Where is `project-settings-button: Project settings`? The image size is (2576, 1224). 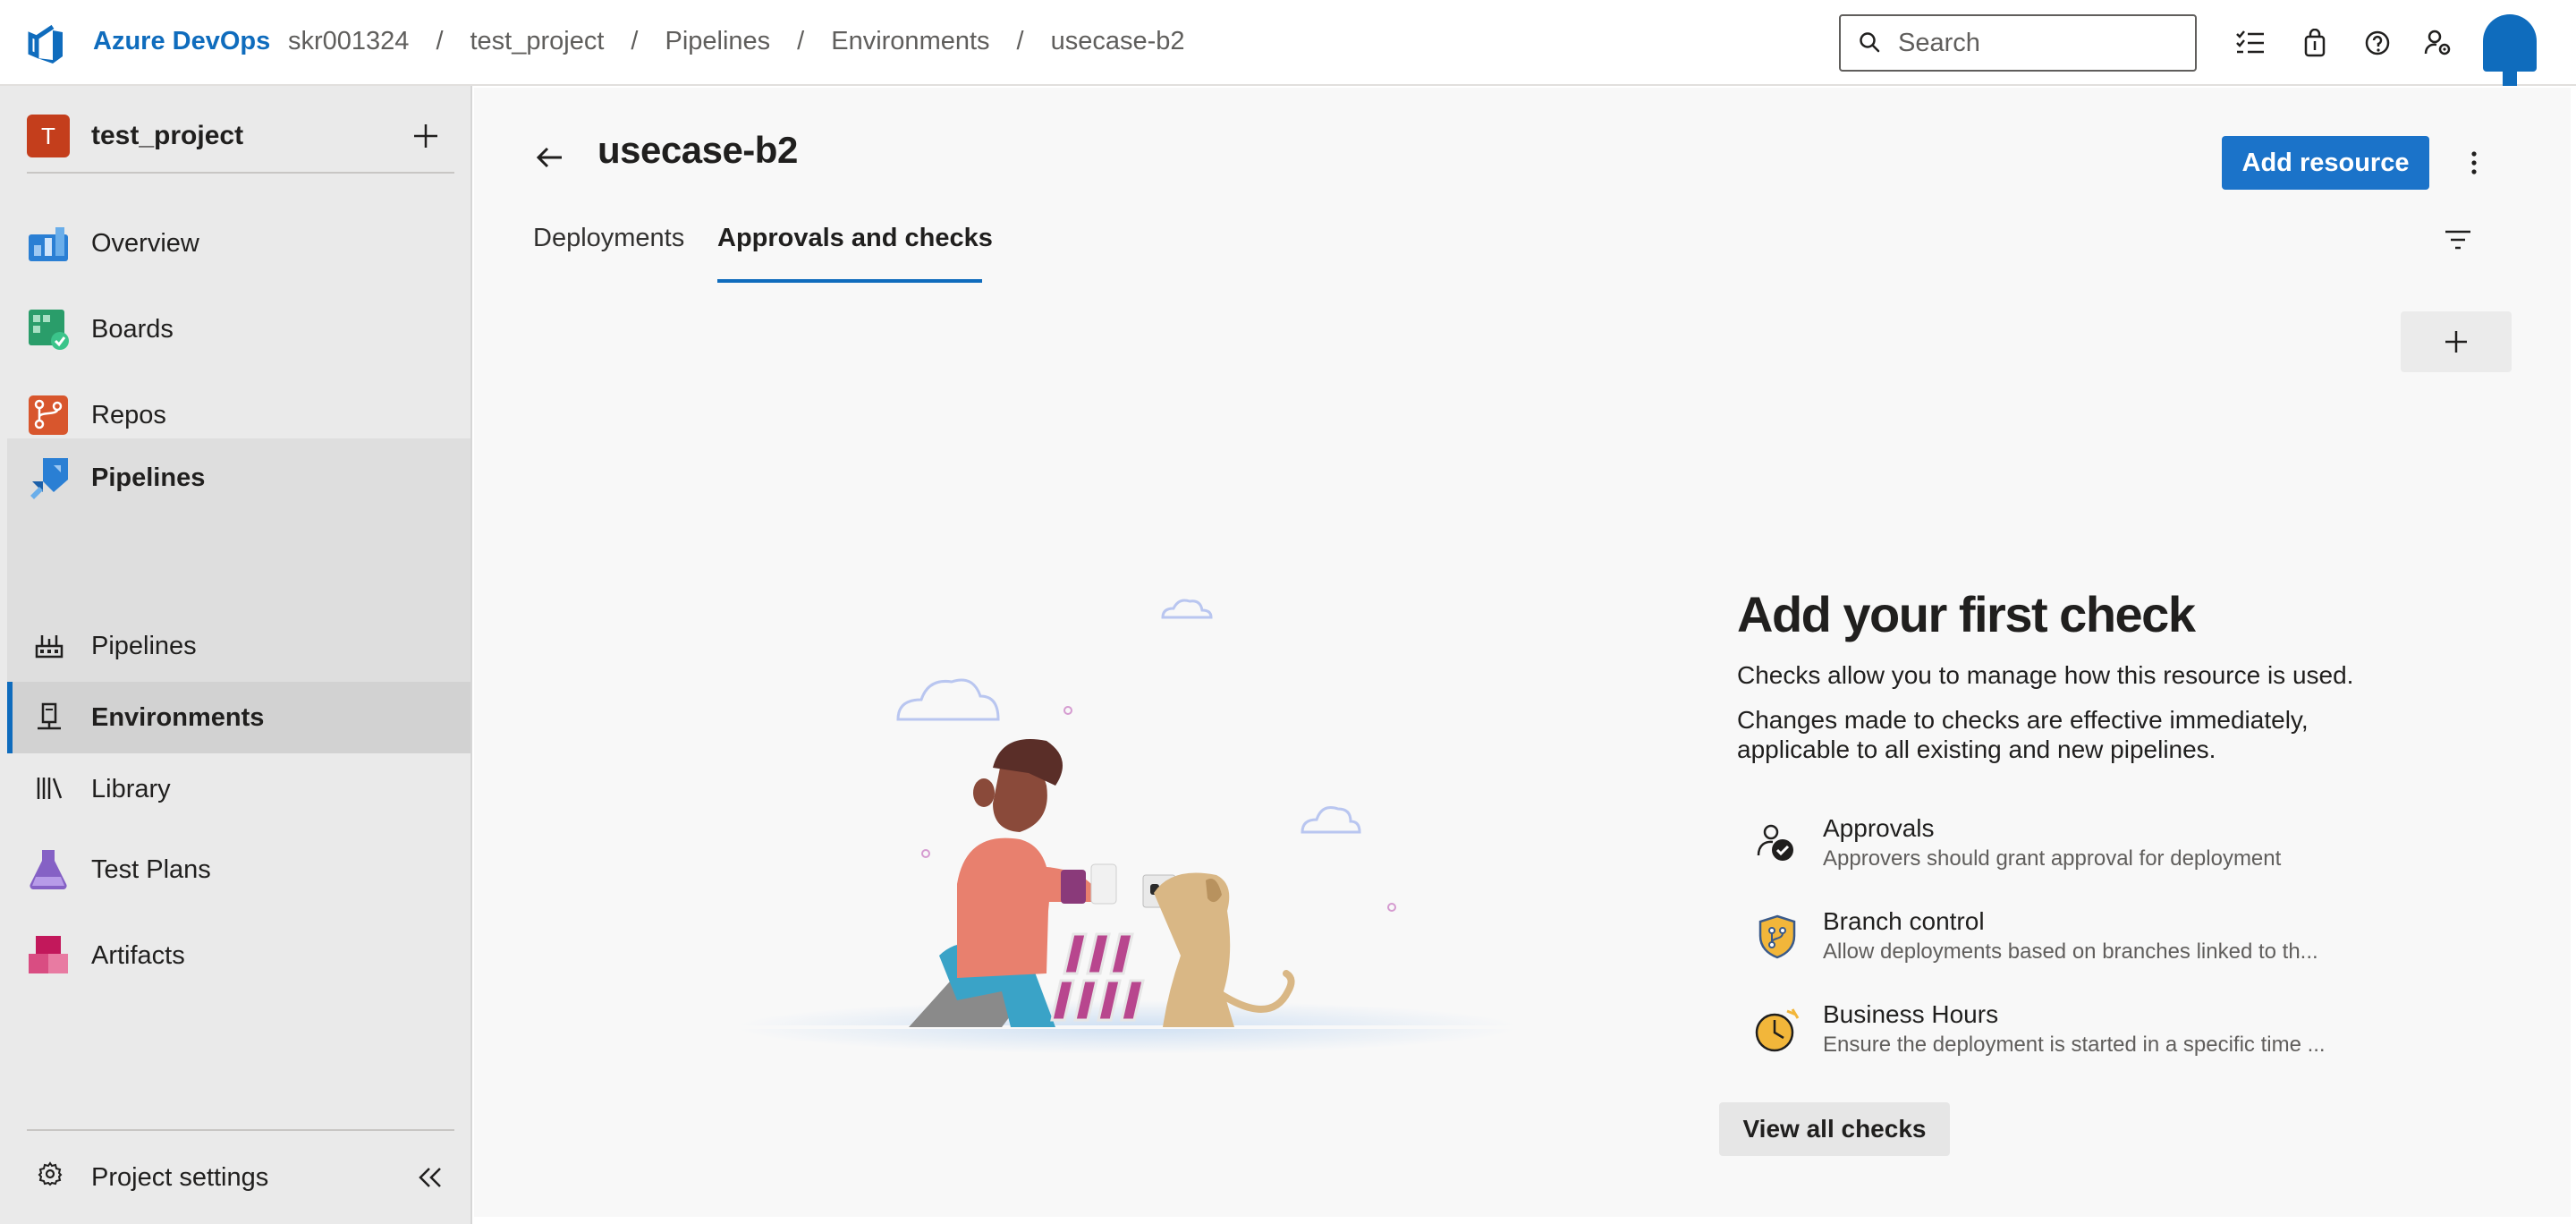 project-settings-button: Project settings is located at coordinates (238, 1177).